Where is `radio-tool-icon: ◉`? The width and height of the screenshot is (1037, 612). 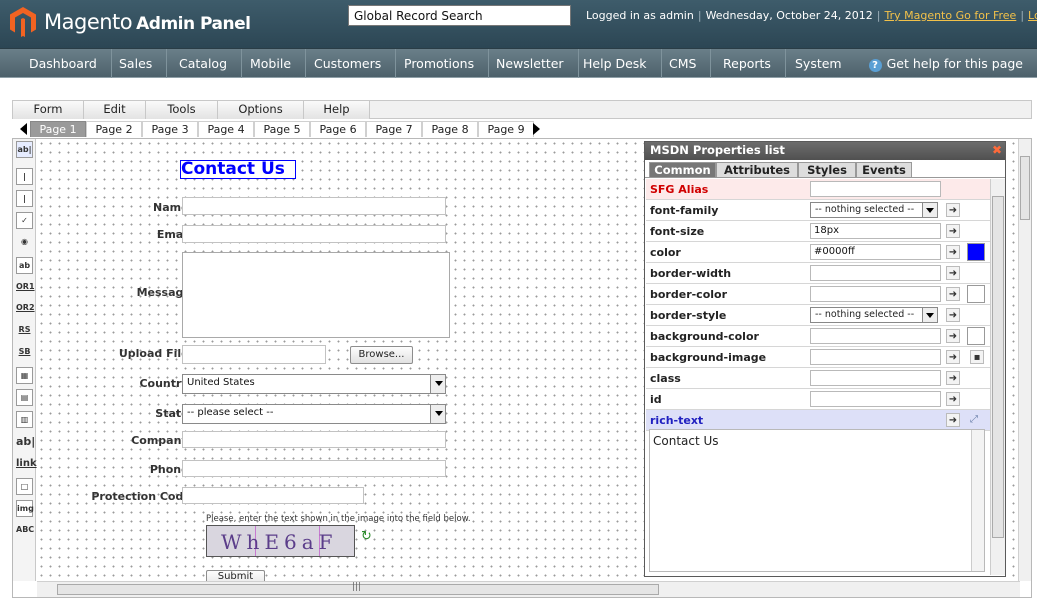
radio-tool-icon: ◉ is located at coordinates (24, 242).